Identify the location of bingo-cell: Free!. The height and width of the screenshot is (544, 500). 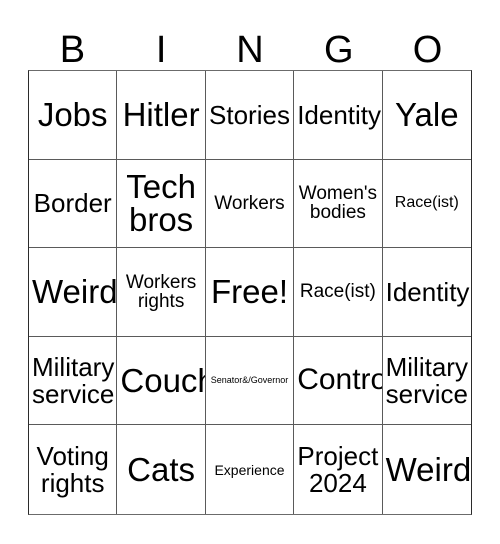
(250, 292).